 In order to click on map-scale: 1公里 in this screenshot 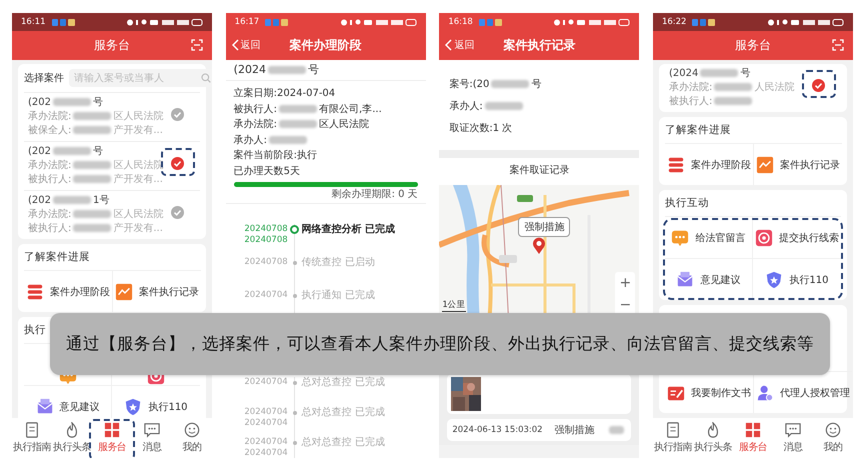, I will do `click(454, 305)`.